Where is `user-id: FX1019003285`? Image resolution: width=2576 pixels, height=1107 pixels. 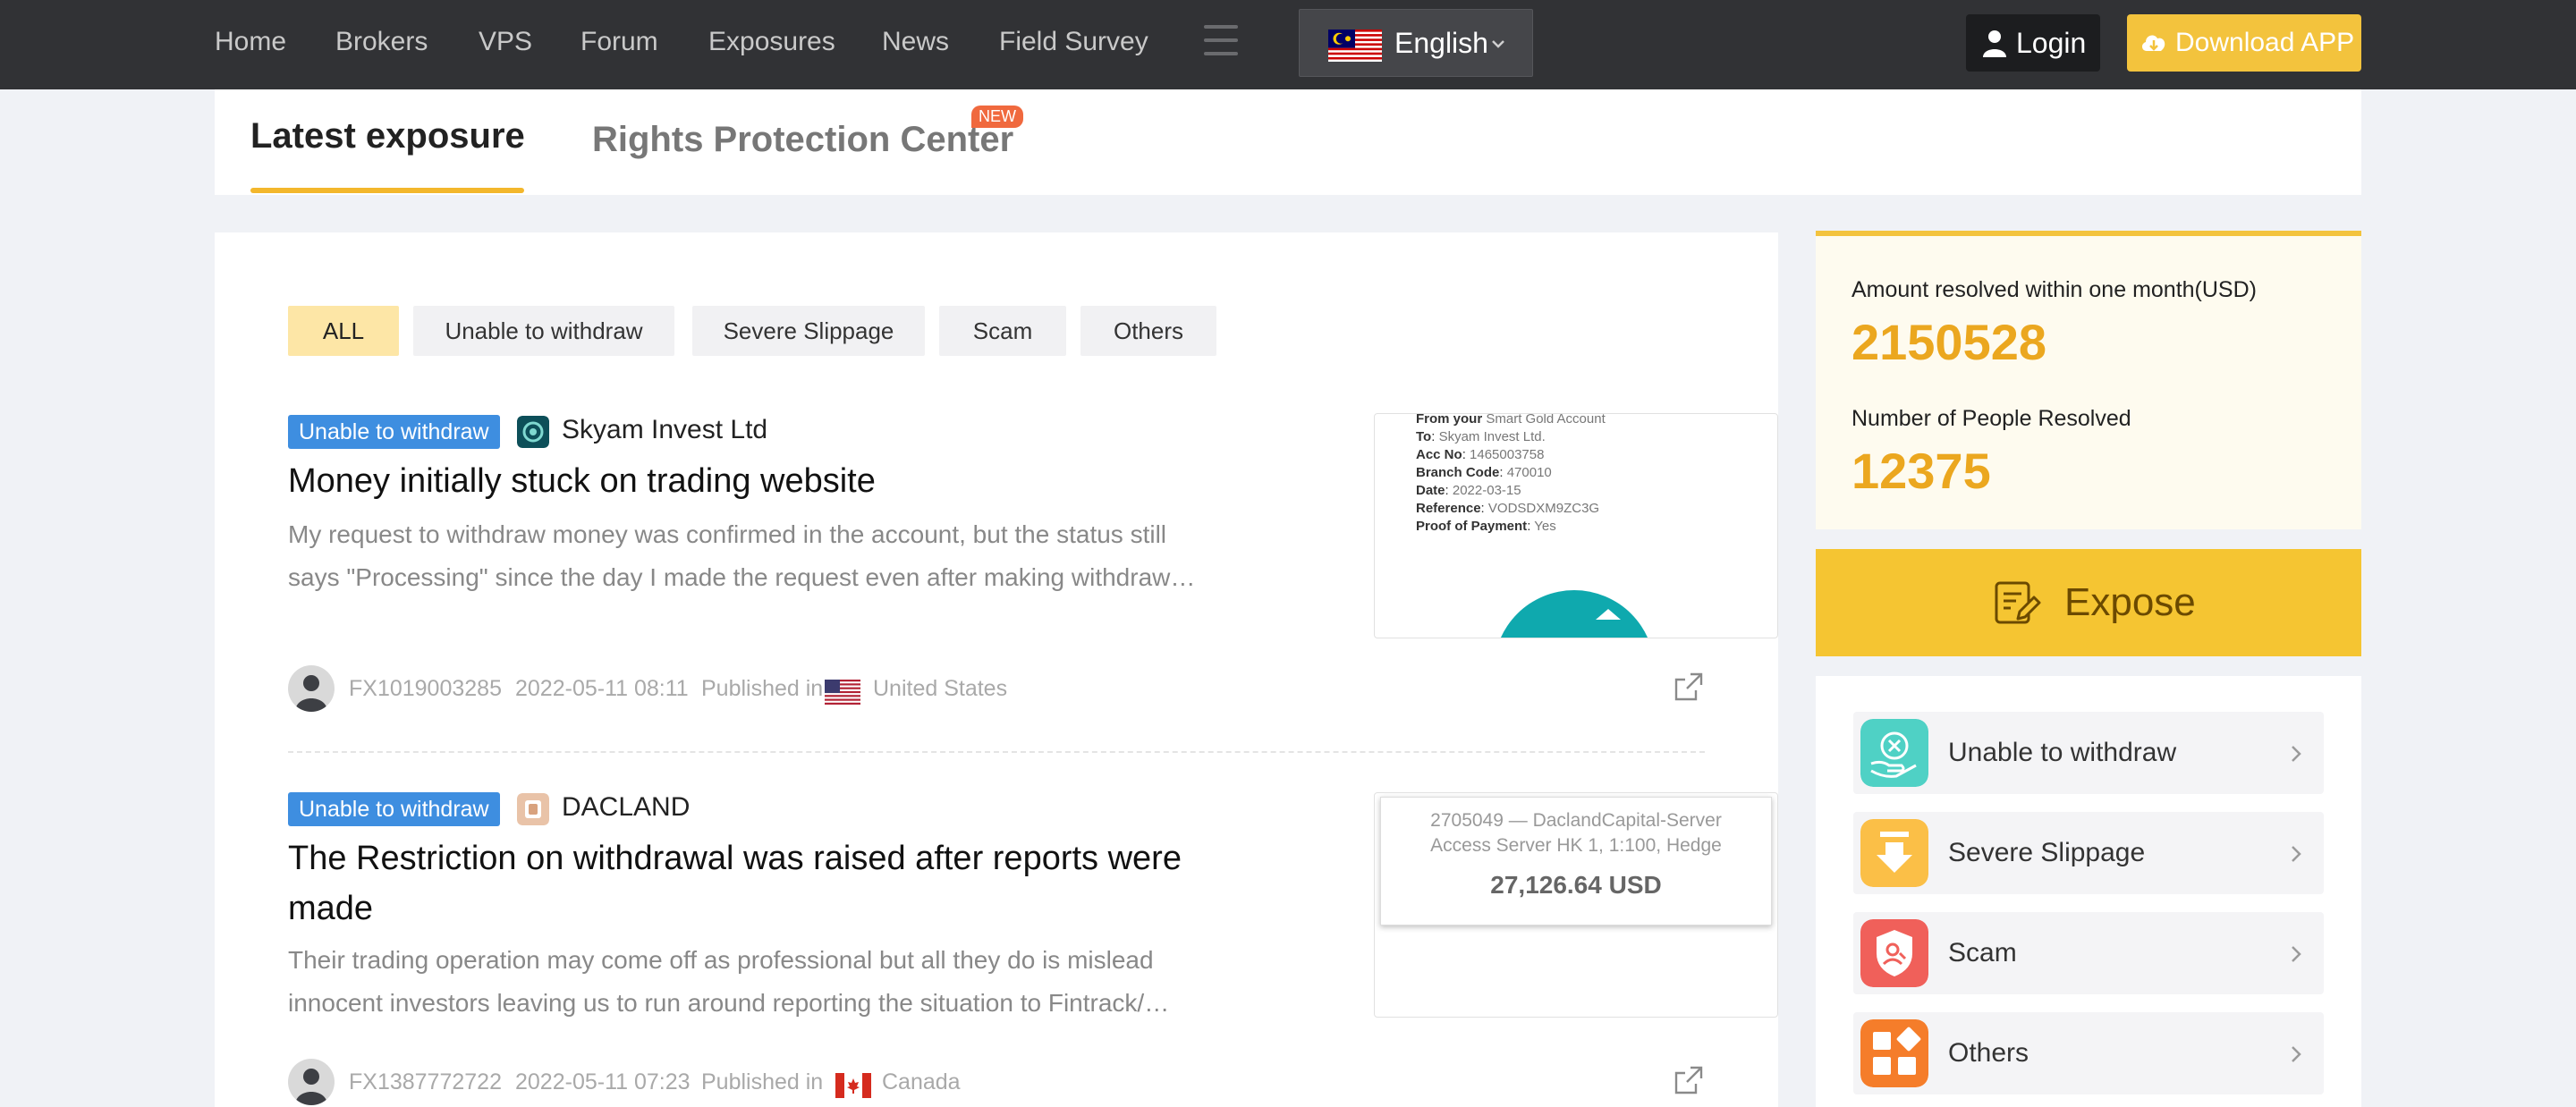
user-id: FX1019003285 is located at coordinates (425, 689).